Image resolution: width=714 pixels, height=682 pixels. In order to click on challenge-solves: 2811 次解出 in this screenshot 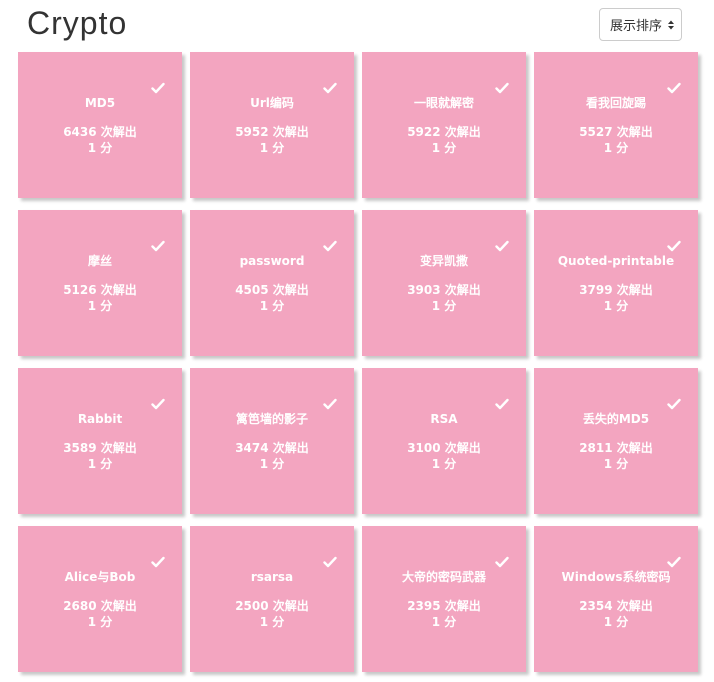, I will do `click(616, 448)`.